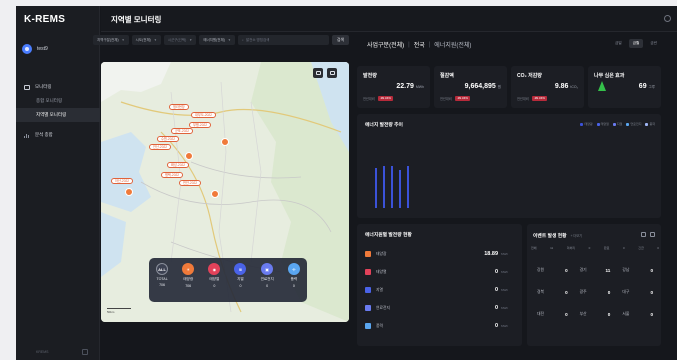 The width and height of the screenshot is (677, 360). What do you see at coordinates (42, 49) in the screenshot?
I see `user-name: test9` at bounding box center [42, 49].